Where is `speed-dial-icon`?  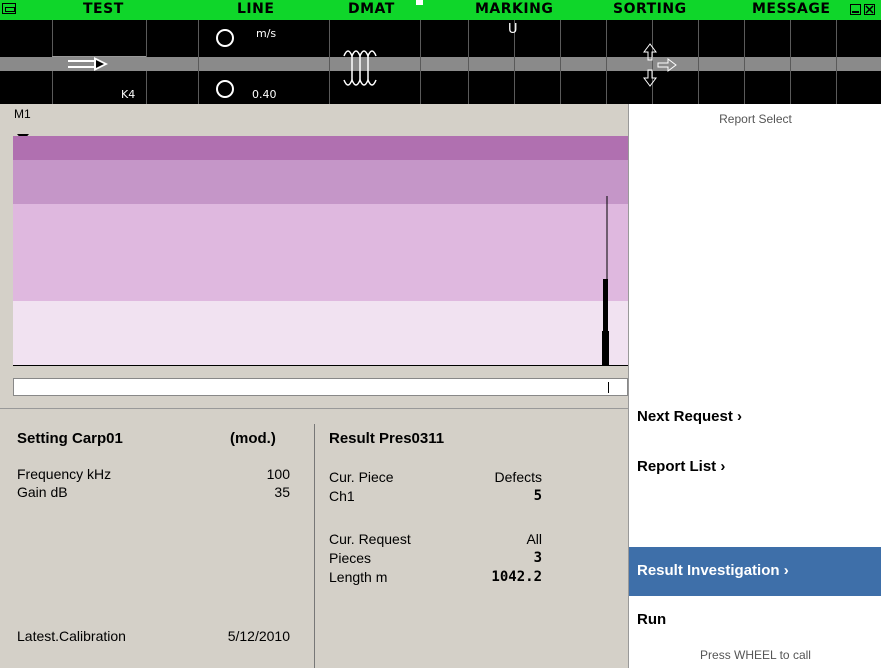 speed-dial-icon is located at coordinates (225, 38).